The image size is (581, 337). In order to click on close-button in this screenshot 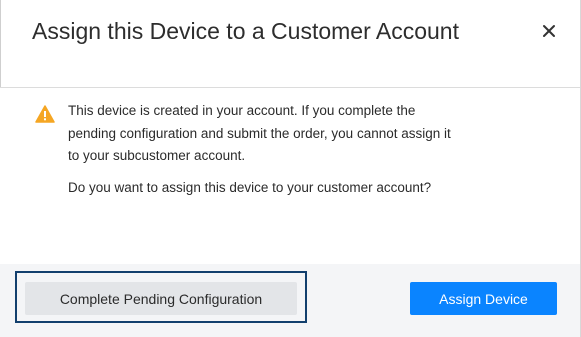, I will do `click(549, 31)`.